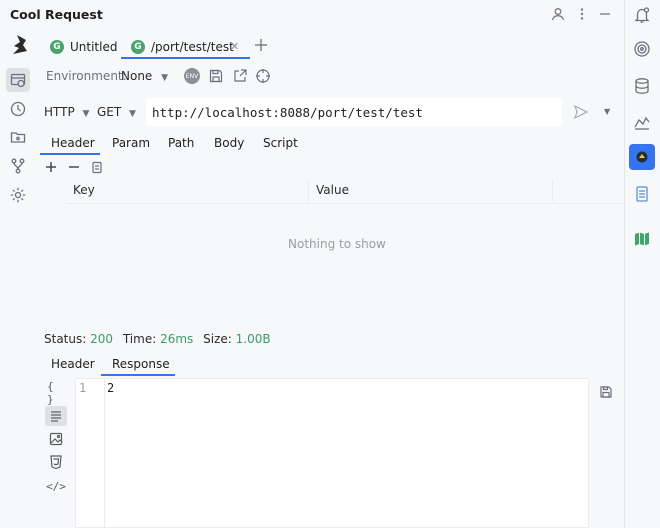 The height and width of the screenshot is (528, 660). I want to click on ai-icon, so click(642, 122).